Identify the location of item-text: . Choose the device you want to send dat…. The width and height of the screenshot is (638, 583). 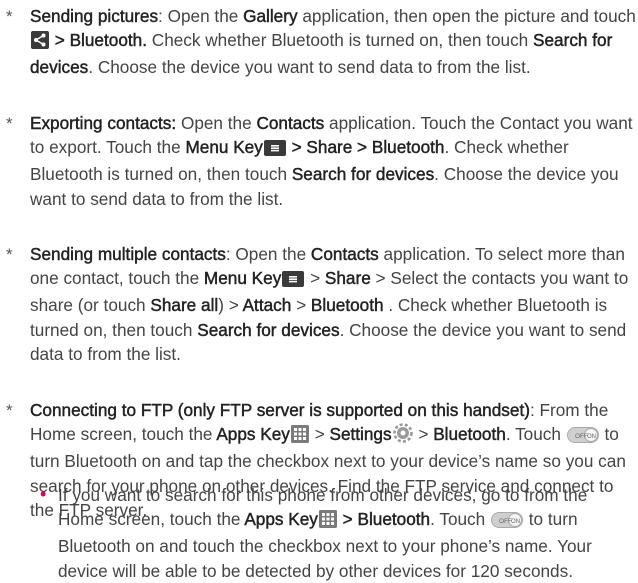
(309, 67).